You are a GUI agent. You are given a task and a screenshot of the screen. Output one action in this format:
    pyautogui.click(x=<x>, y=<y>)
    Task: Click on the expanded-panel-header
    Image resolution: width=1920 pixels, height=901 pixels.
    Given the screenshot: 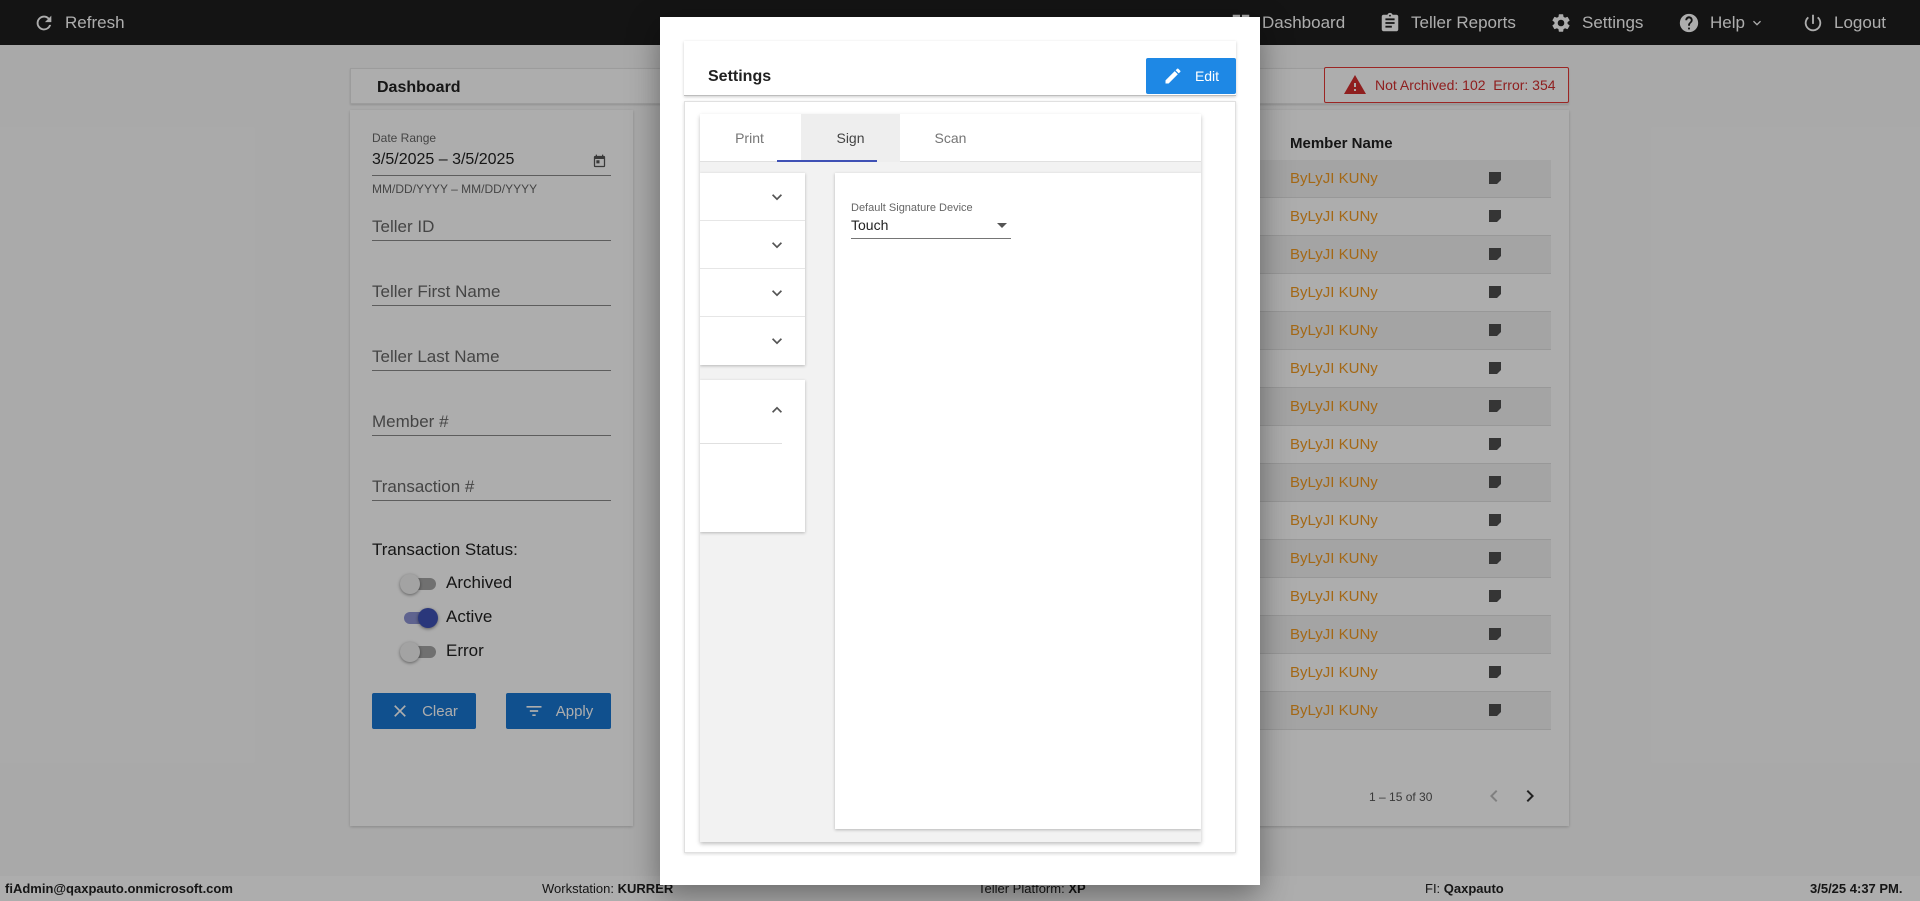 What is the action you would take?
    pyautogui.click(x=777, y=412)
    